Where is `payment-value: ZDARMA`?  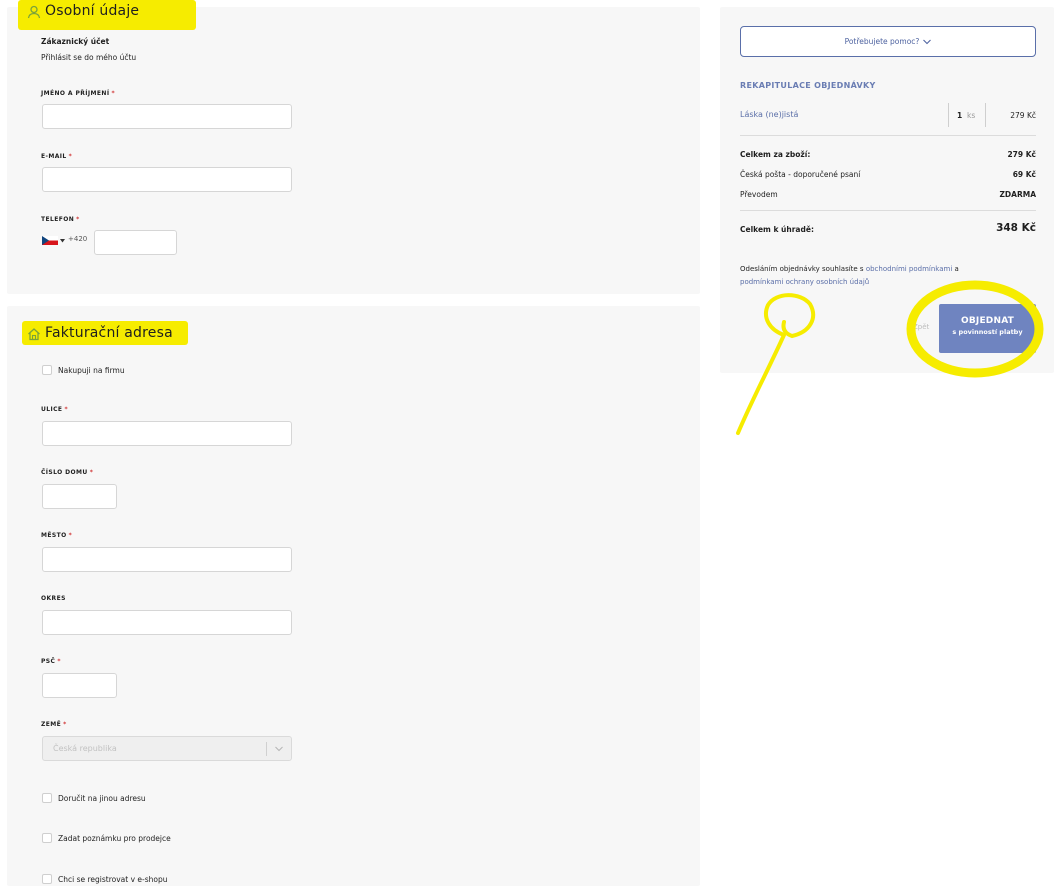 payment-value: ZDARMA is located at coordinates (1017, 194).